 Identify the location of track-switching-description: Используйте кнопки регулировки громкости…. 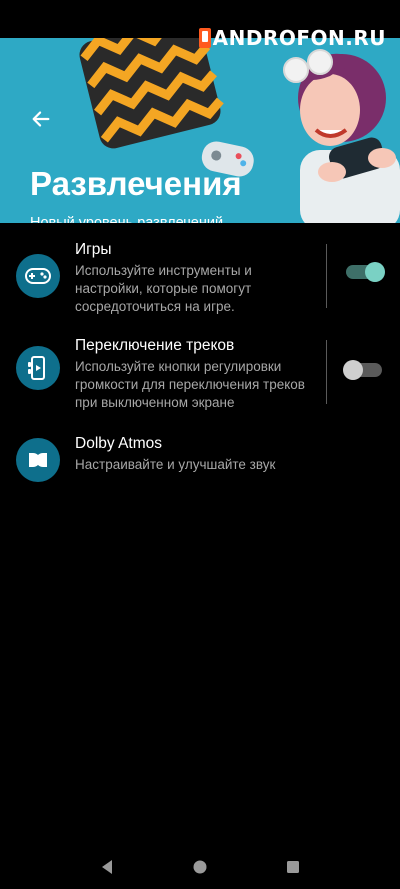
(190, 384).